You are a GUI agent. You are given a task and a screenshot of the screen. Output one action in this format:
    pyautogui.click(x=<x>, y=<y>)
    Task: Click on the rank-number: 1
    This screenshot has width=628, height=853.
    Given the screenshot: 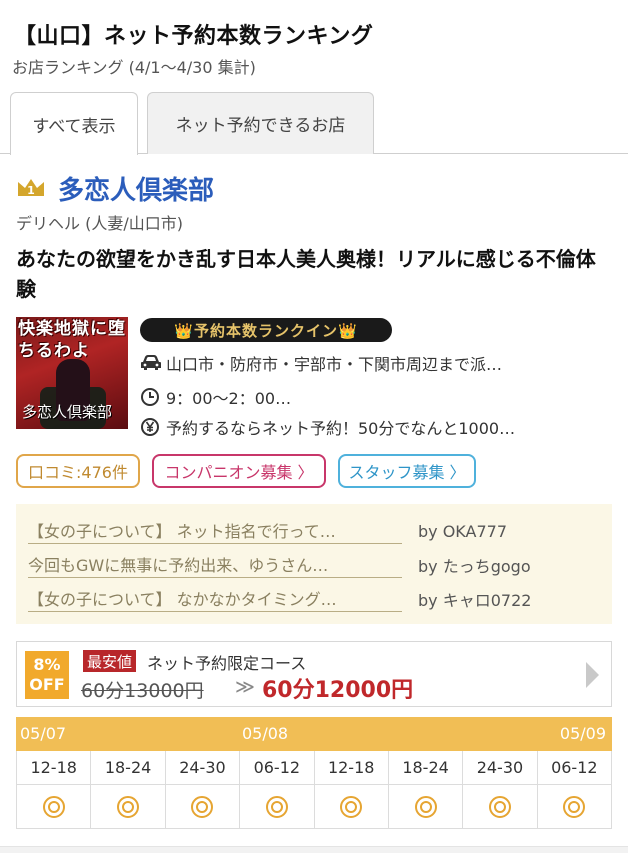 What is the action you would take?
    pyautogui.click(x=31, y=190)
    